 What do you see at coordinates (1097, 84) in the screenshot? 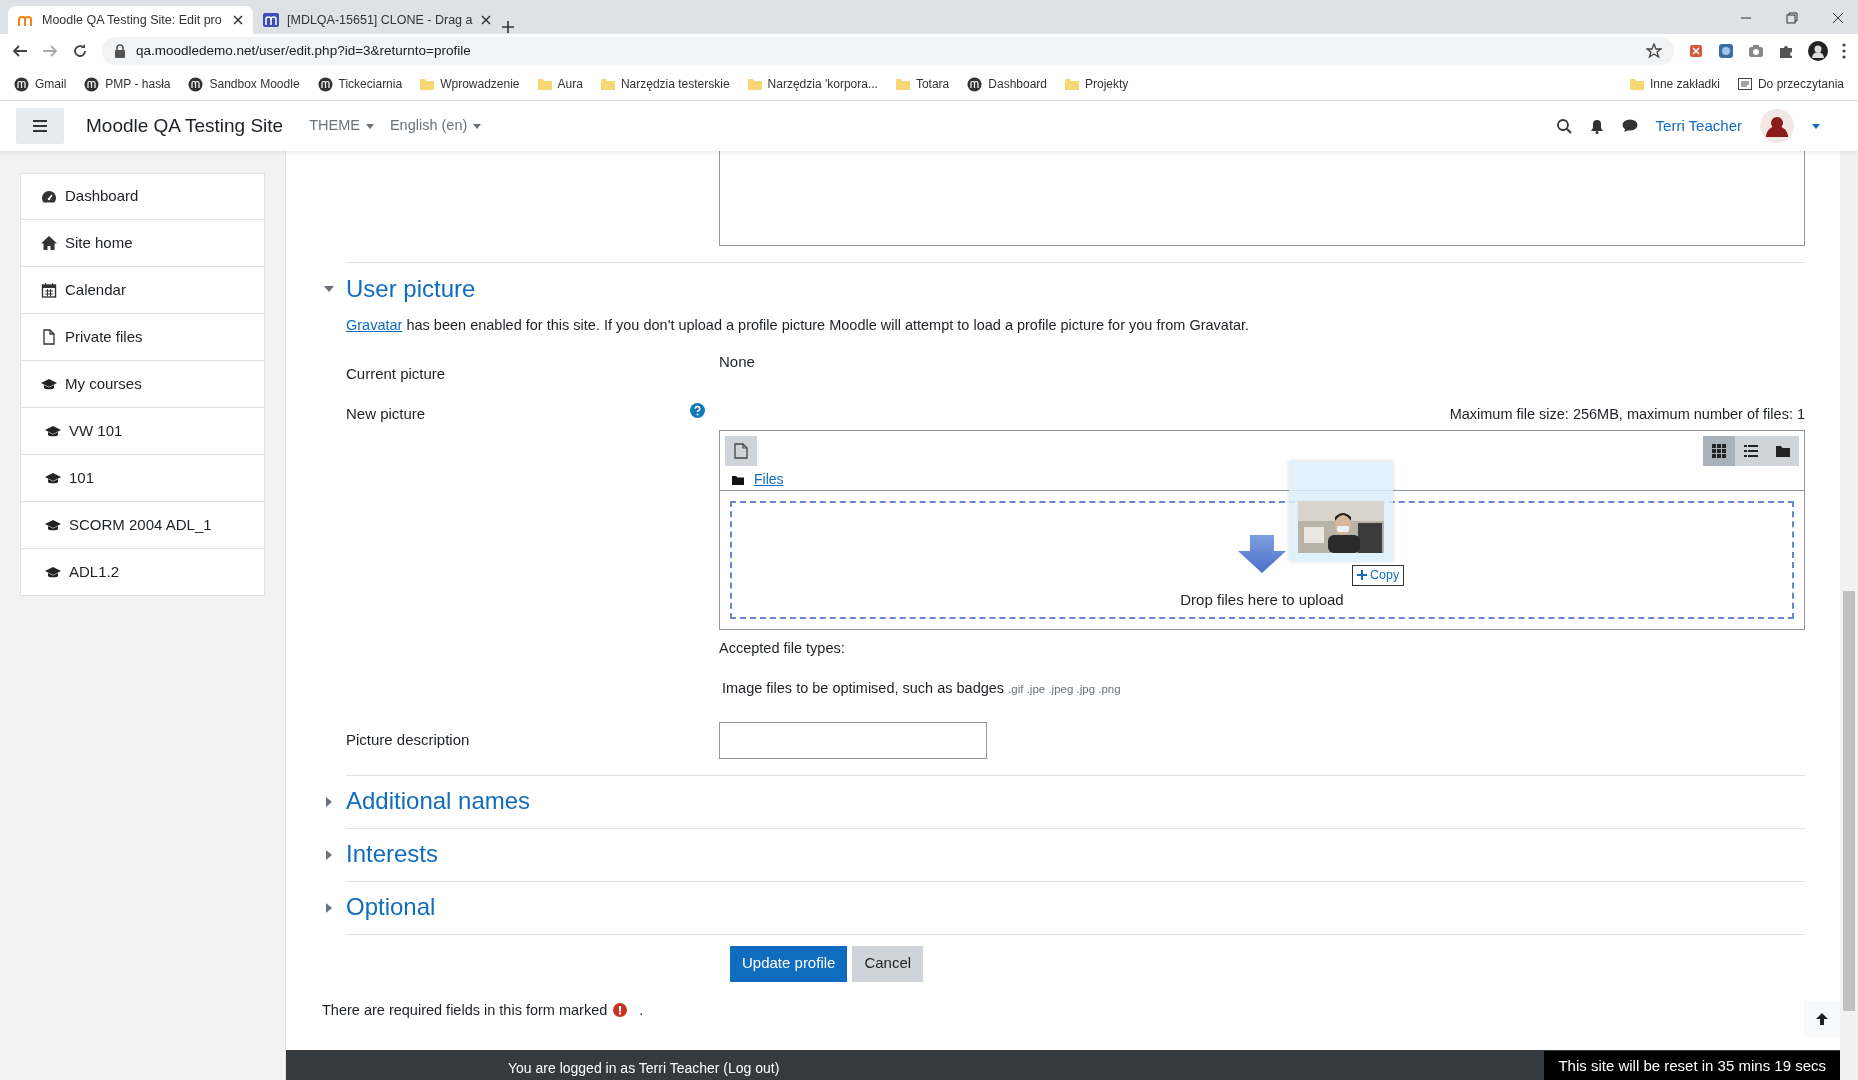
I see `bookmark: Projekty` at bounding box center [1097, 84].